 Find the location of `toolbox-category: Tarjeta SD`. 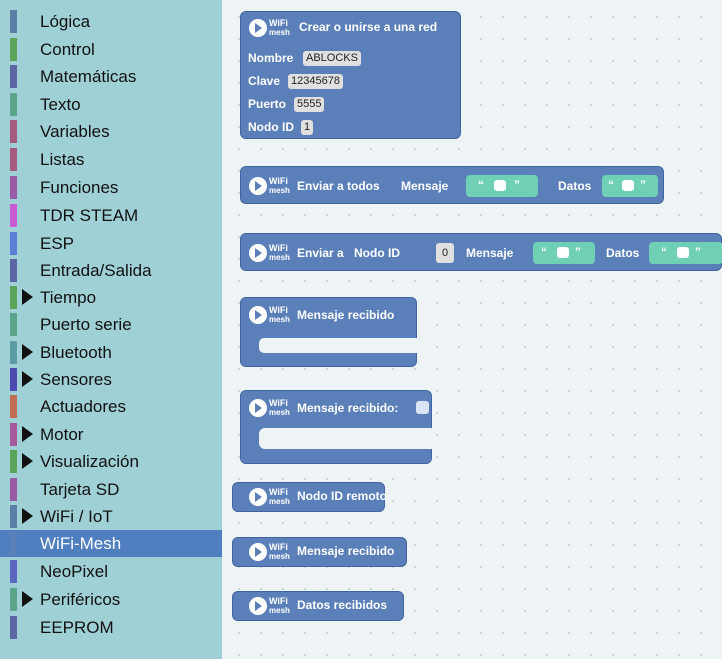

toolbox-category: Tarjeta SD is located at coordinates (111, 489).